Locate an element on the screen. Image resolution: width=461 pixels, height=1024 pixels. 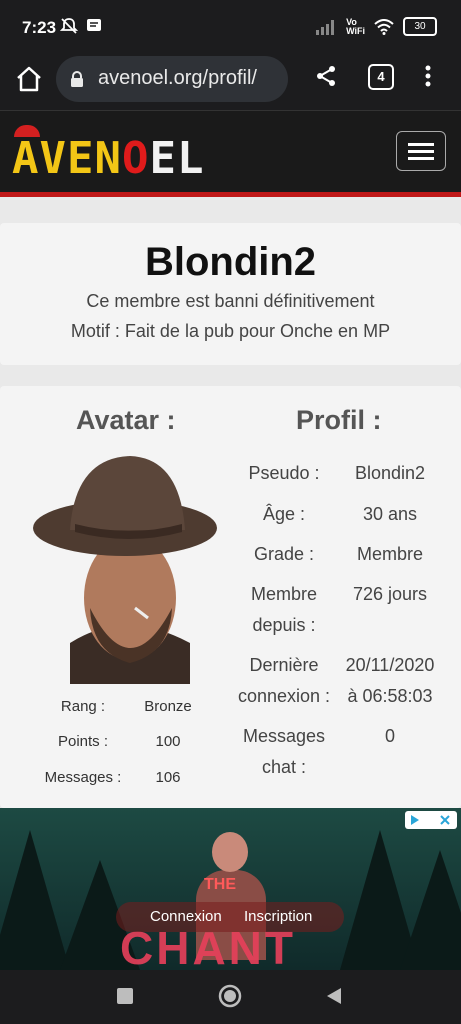
ban-reason: Motif : Fait de la pub pour Onche en MP is located at coordinates (230, 331).